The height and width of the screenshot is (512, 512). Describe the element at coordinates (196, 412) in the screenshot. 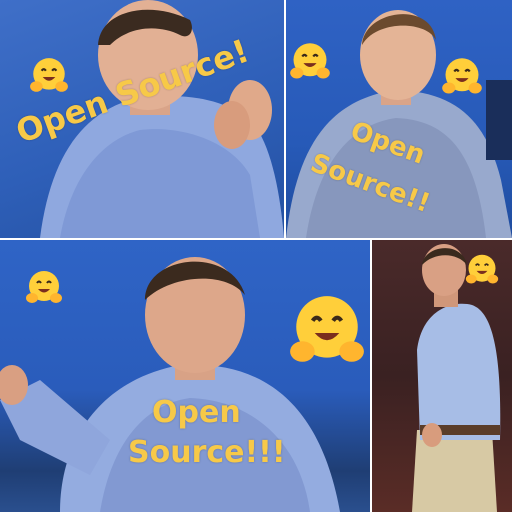

I see `panel-3-caption-line1: Open` at that location.